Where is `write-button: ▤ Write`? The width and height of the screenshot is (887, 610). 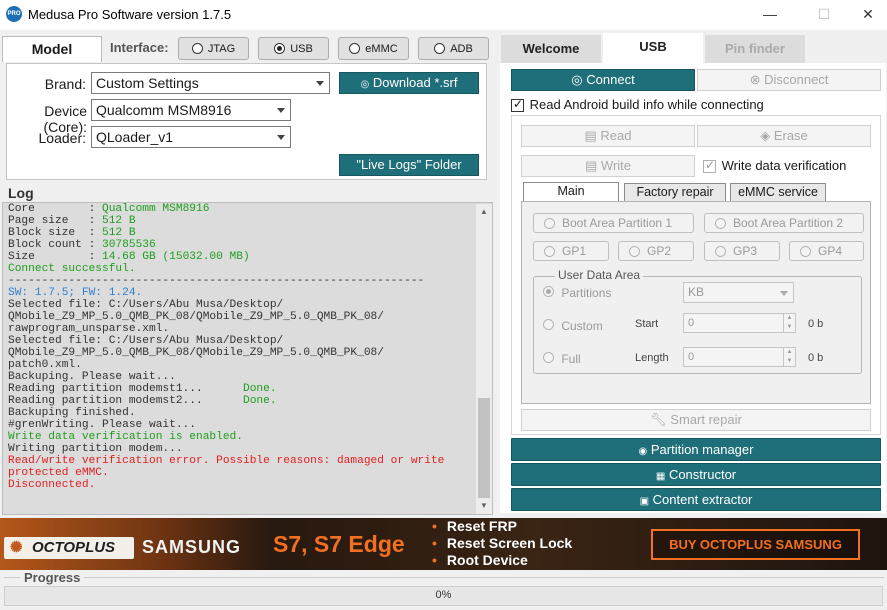
write-button: ▤ Write is located at coordinates (608, 166).